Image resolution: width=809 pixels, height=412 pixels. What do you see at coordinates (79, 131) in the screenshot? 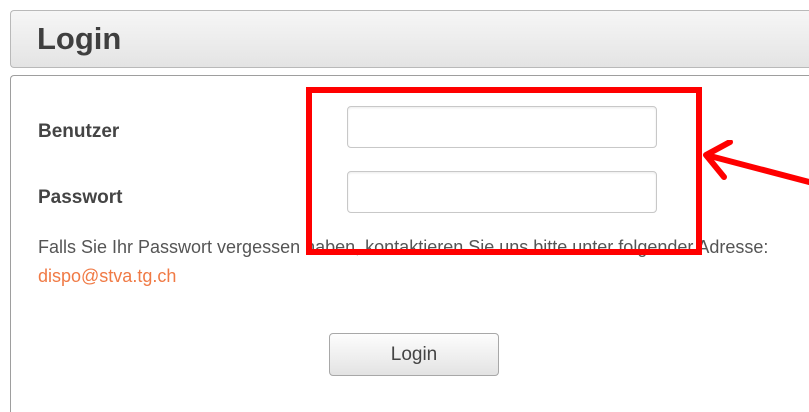
I see `username-label: Benutzer` at bounding box center [79, 131].